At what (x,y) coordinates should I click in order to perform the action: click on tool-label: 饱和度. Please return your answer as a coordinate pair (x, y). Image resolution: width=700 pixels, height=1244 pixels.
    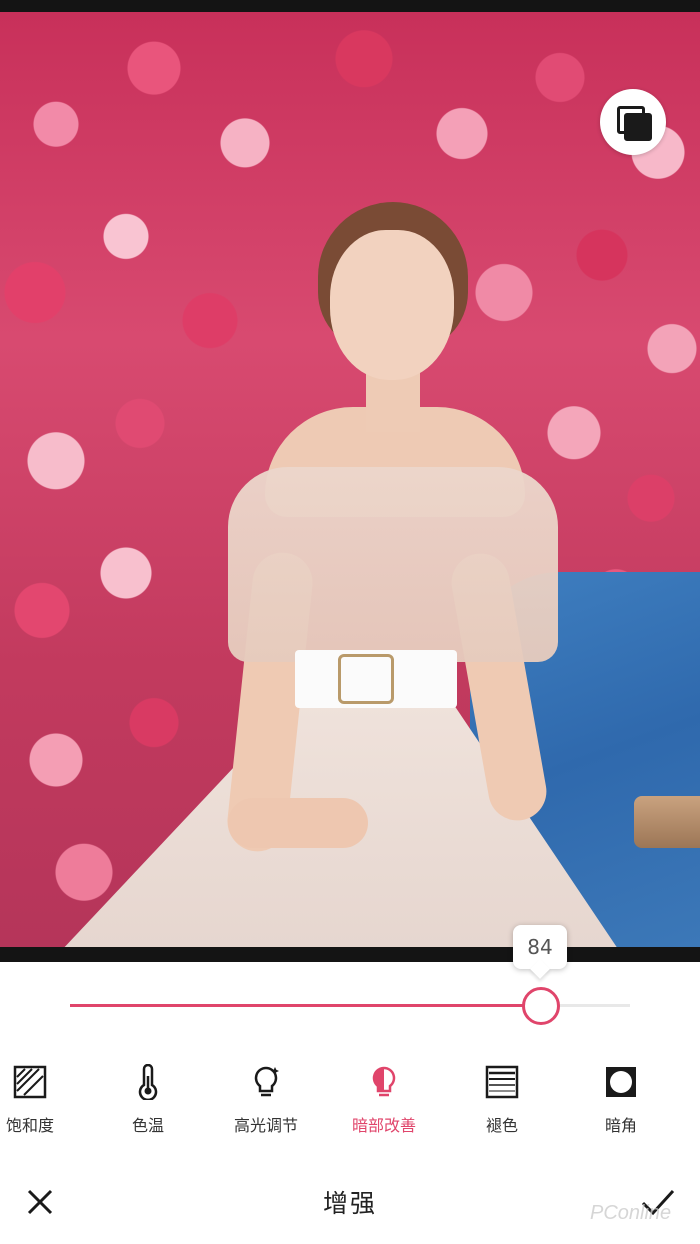
    Looking at the image, I should click on (29, 1125).